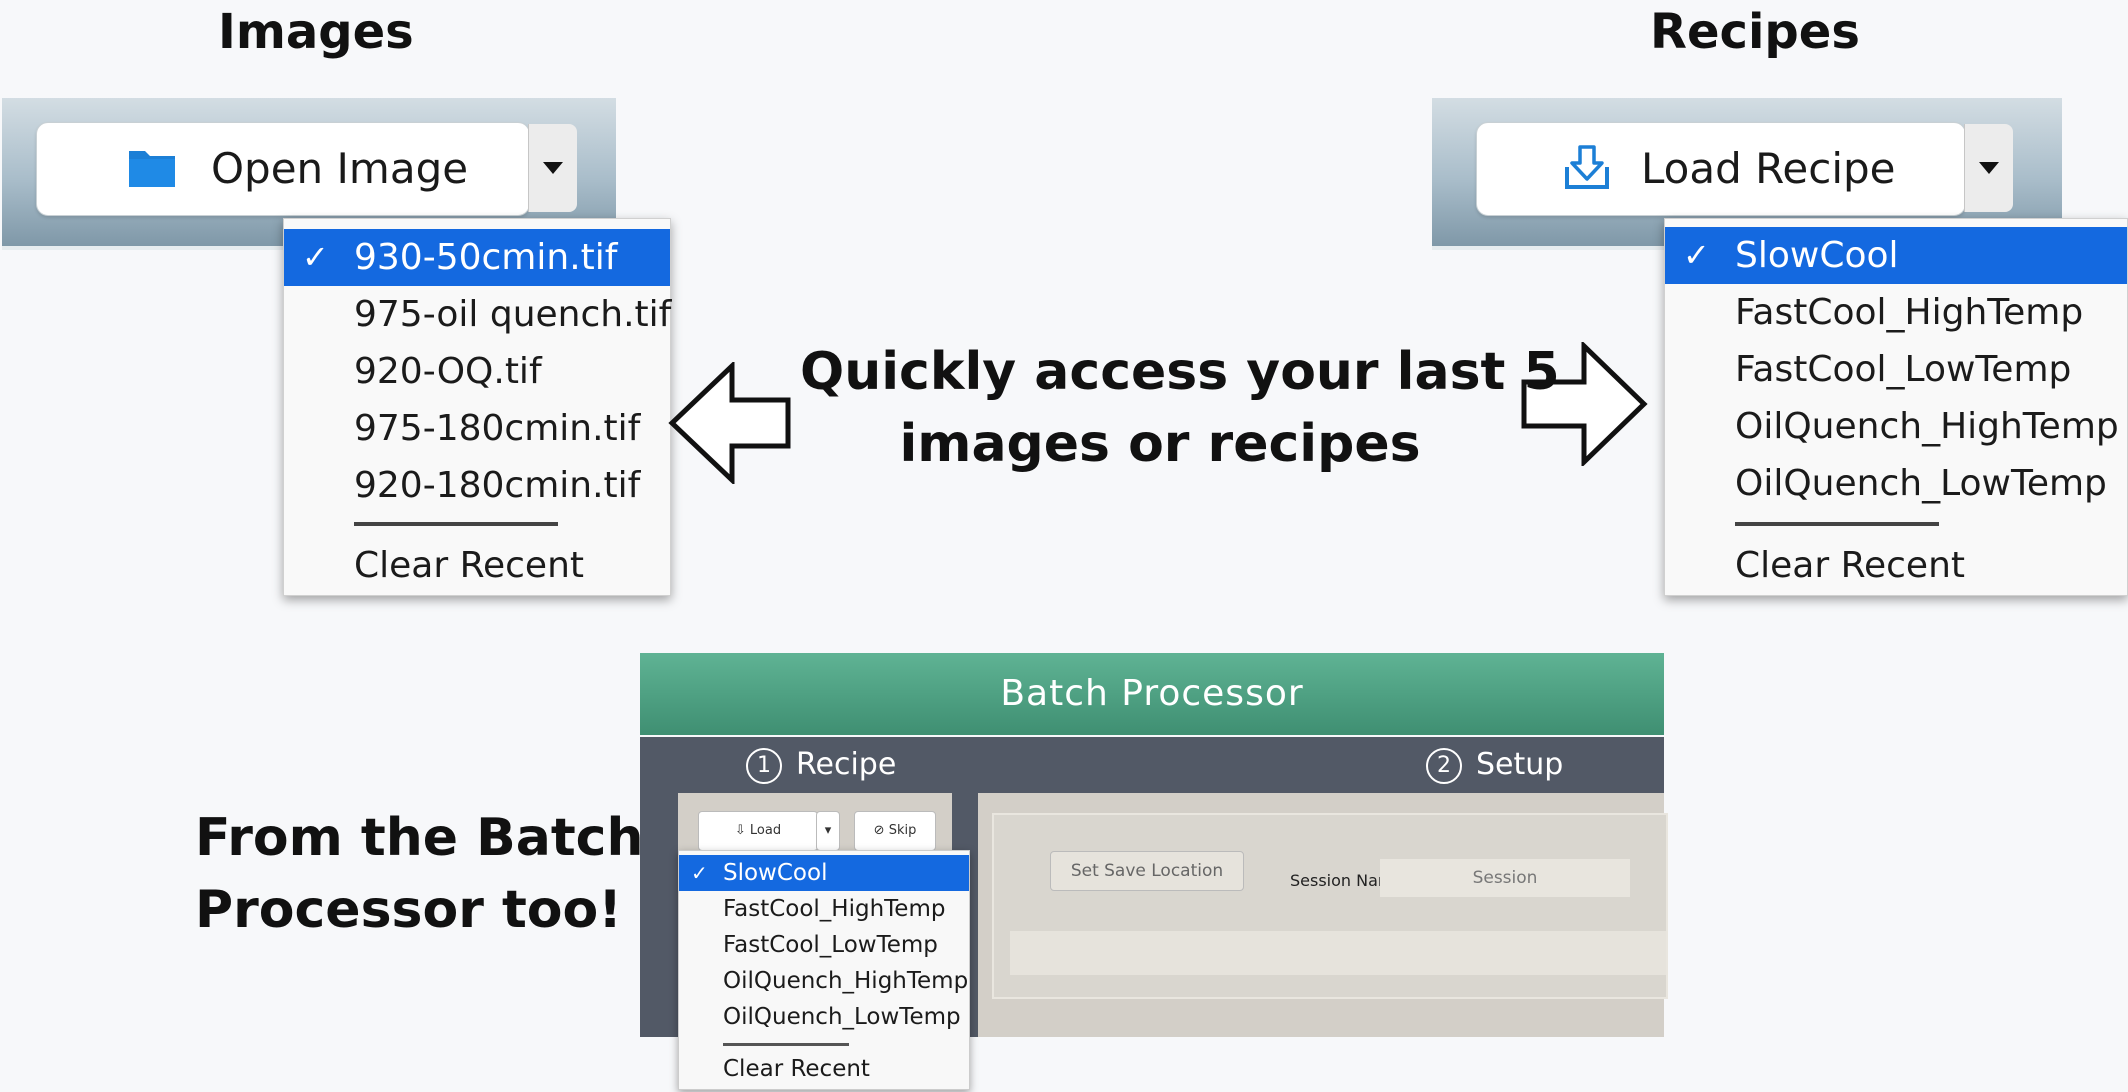  Describe the element at coordinates (1768, 168) in the screenshot. I see `load-recipe-label: Load Recipe` at that location.